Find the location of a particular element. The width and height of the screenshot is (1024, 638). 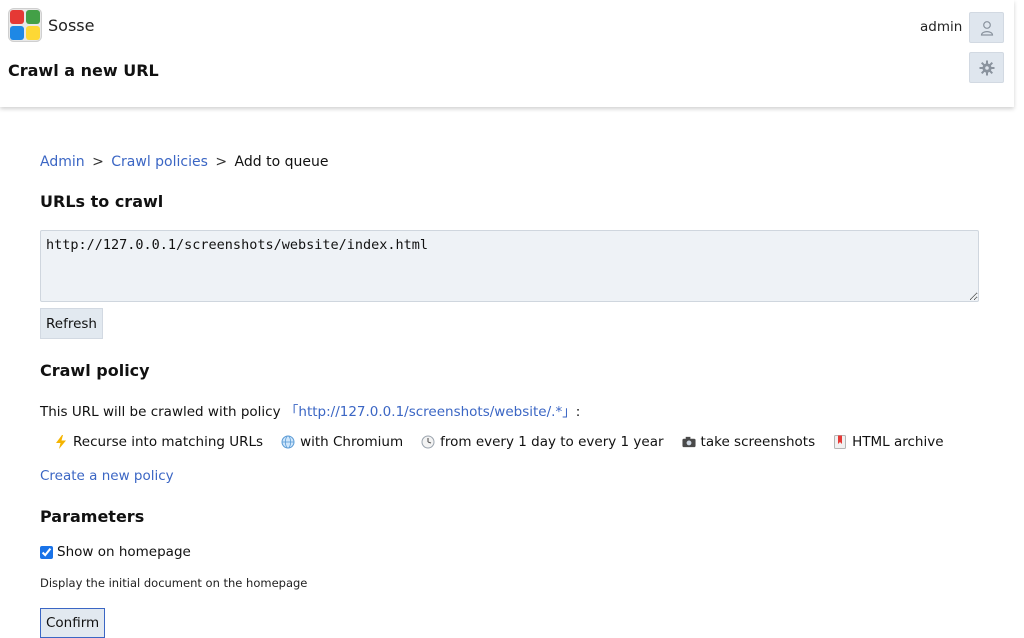

feature-frequency: from every 1 day to every 1 year is located at coordinates (542, 442).